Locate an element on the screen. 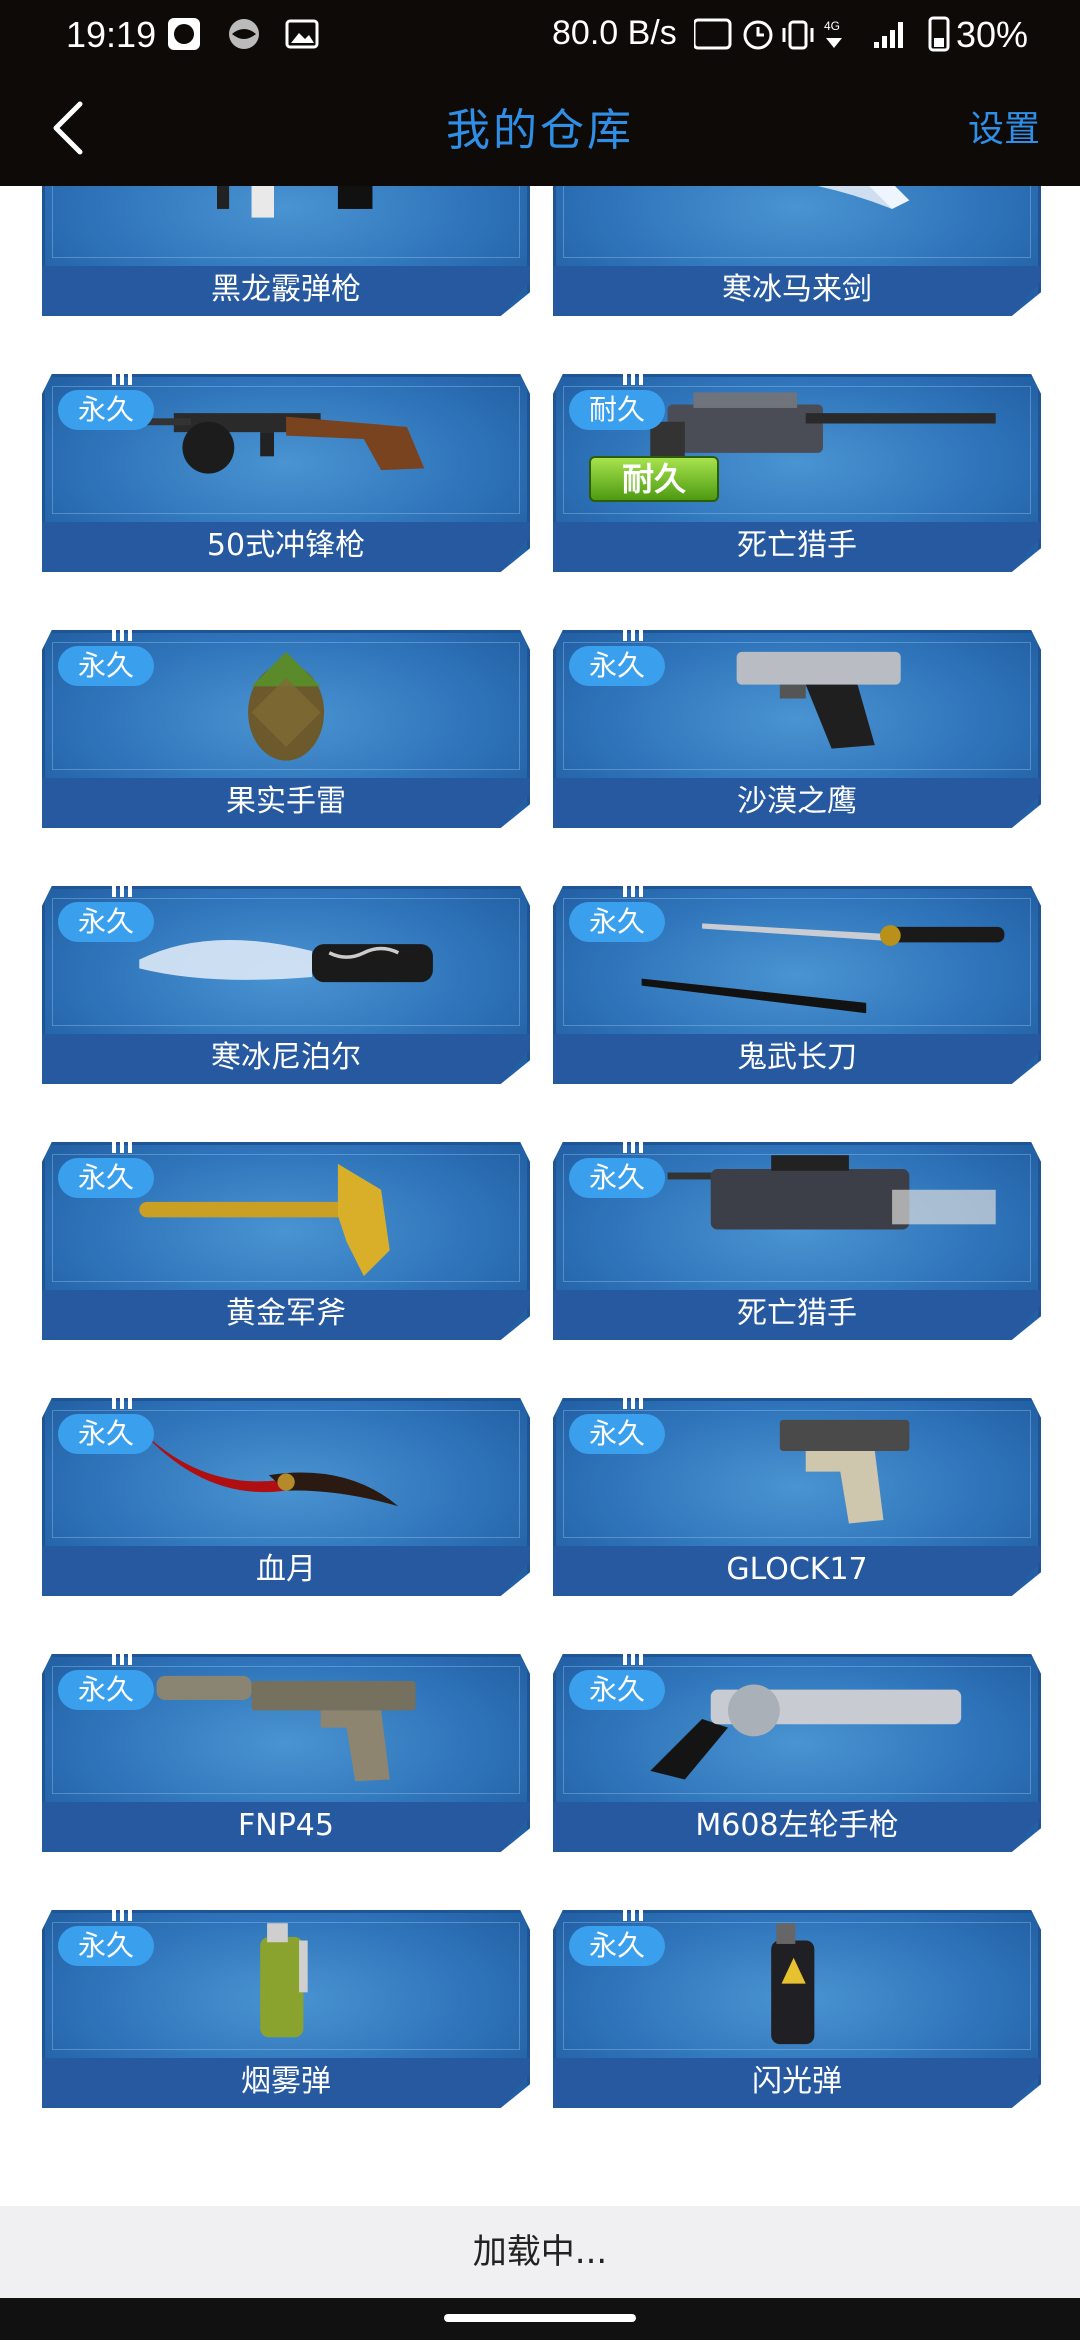  item-name: 黑龙霰弹枪 is located at coordinates (286, 289).